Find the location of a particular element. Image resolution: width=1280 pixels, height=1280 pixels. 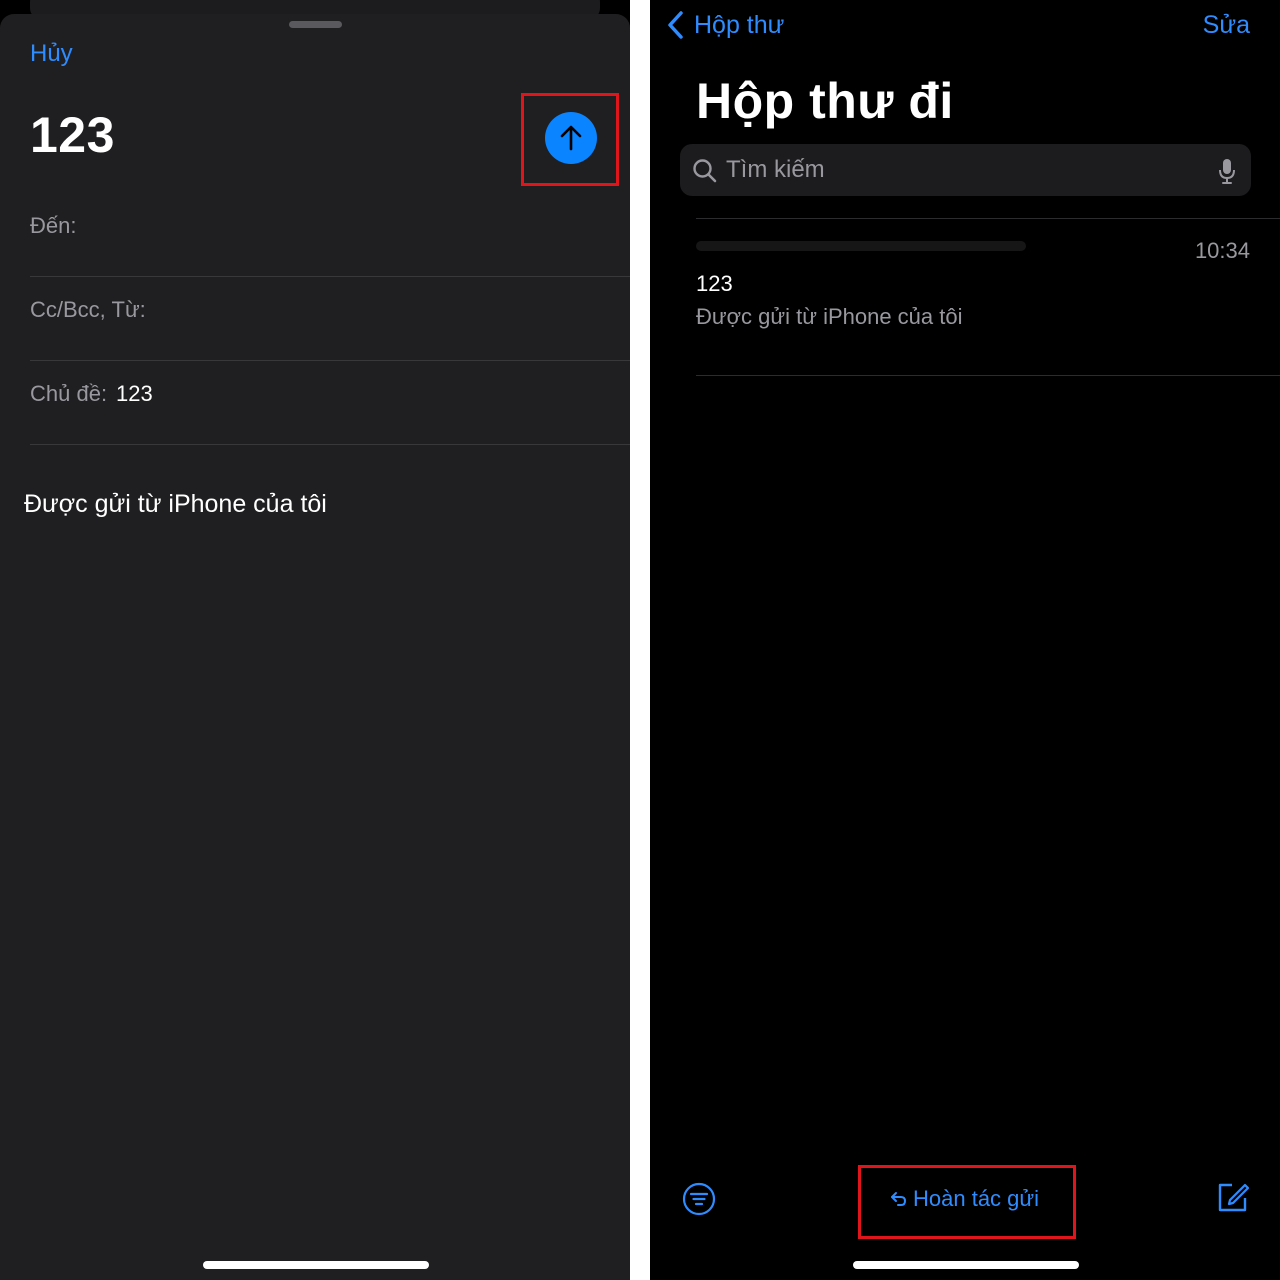

filter-button is located at coordinates (699, 1201).